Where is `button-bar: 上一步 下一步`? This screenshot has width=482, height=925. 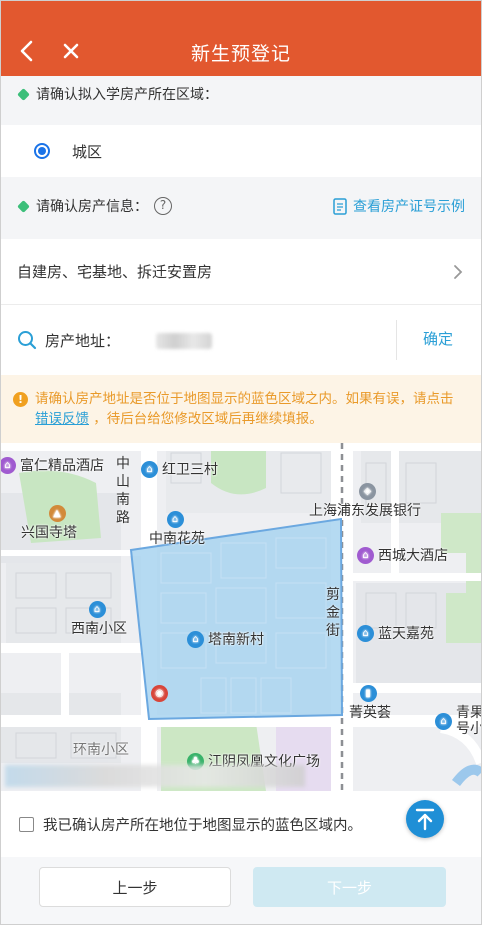 button-bar: 上一步 下一步 is located at coordinates (241, 890).